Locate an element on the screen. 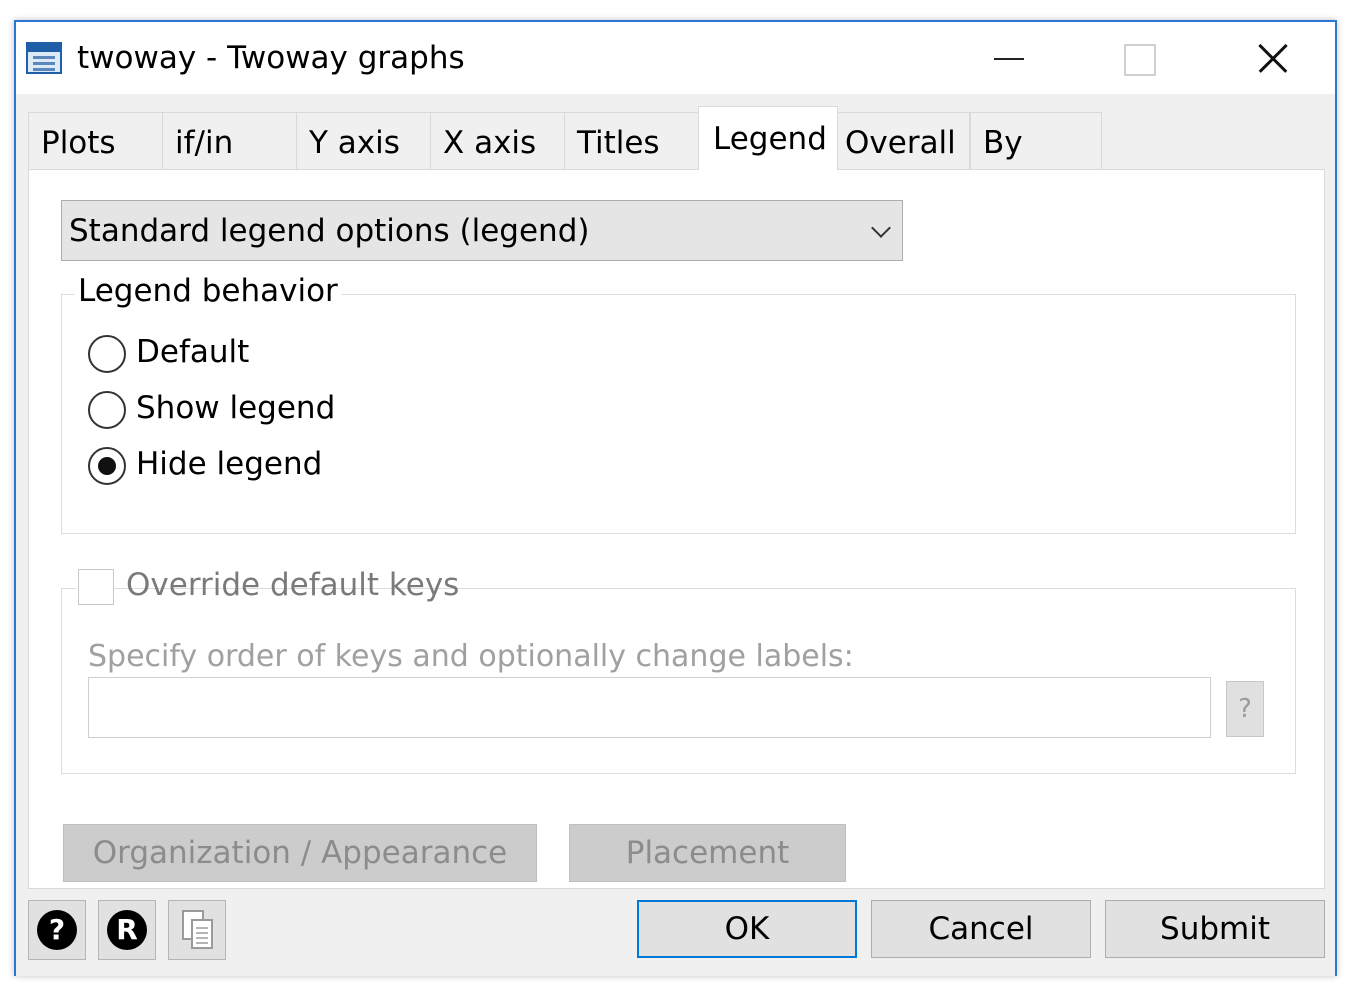 The image size is (1354, 990). override-default-keys-label: Override default keys is located at coordinates (292, 585).